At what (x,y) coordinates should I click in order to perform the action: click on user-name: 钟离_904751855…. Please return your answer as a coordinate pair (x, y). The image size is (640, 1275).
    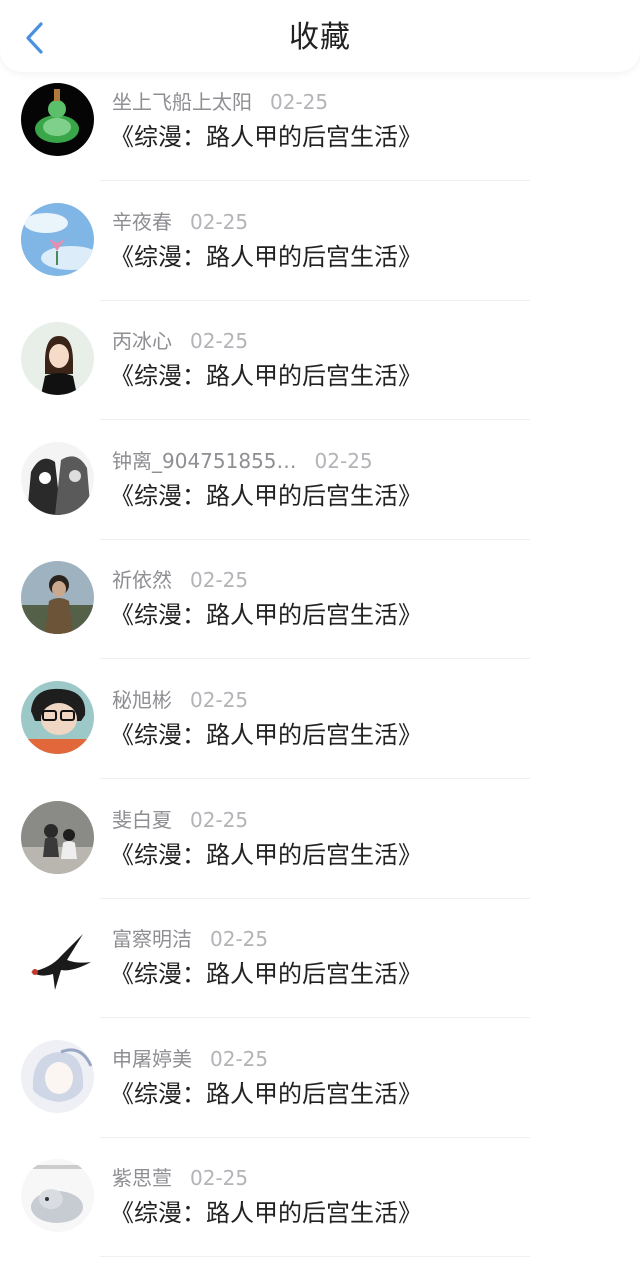
    Looking at the image, I should click on (204, 460).